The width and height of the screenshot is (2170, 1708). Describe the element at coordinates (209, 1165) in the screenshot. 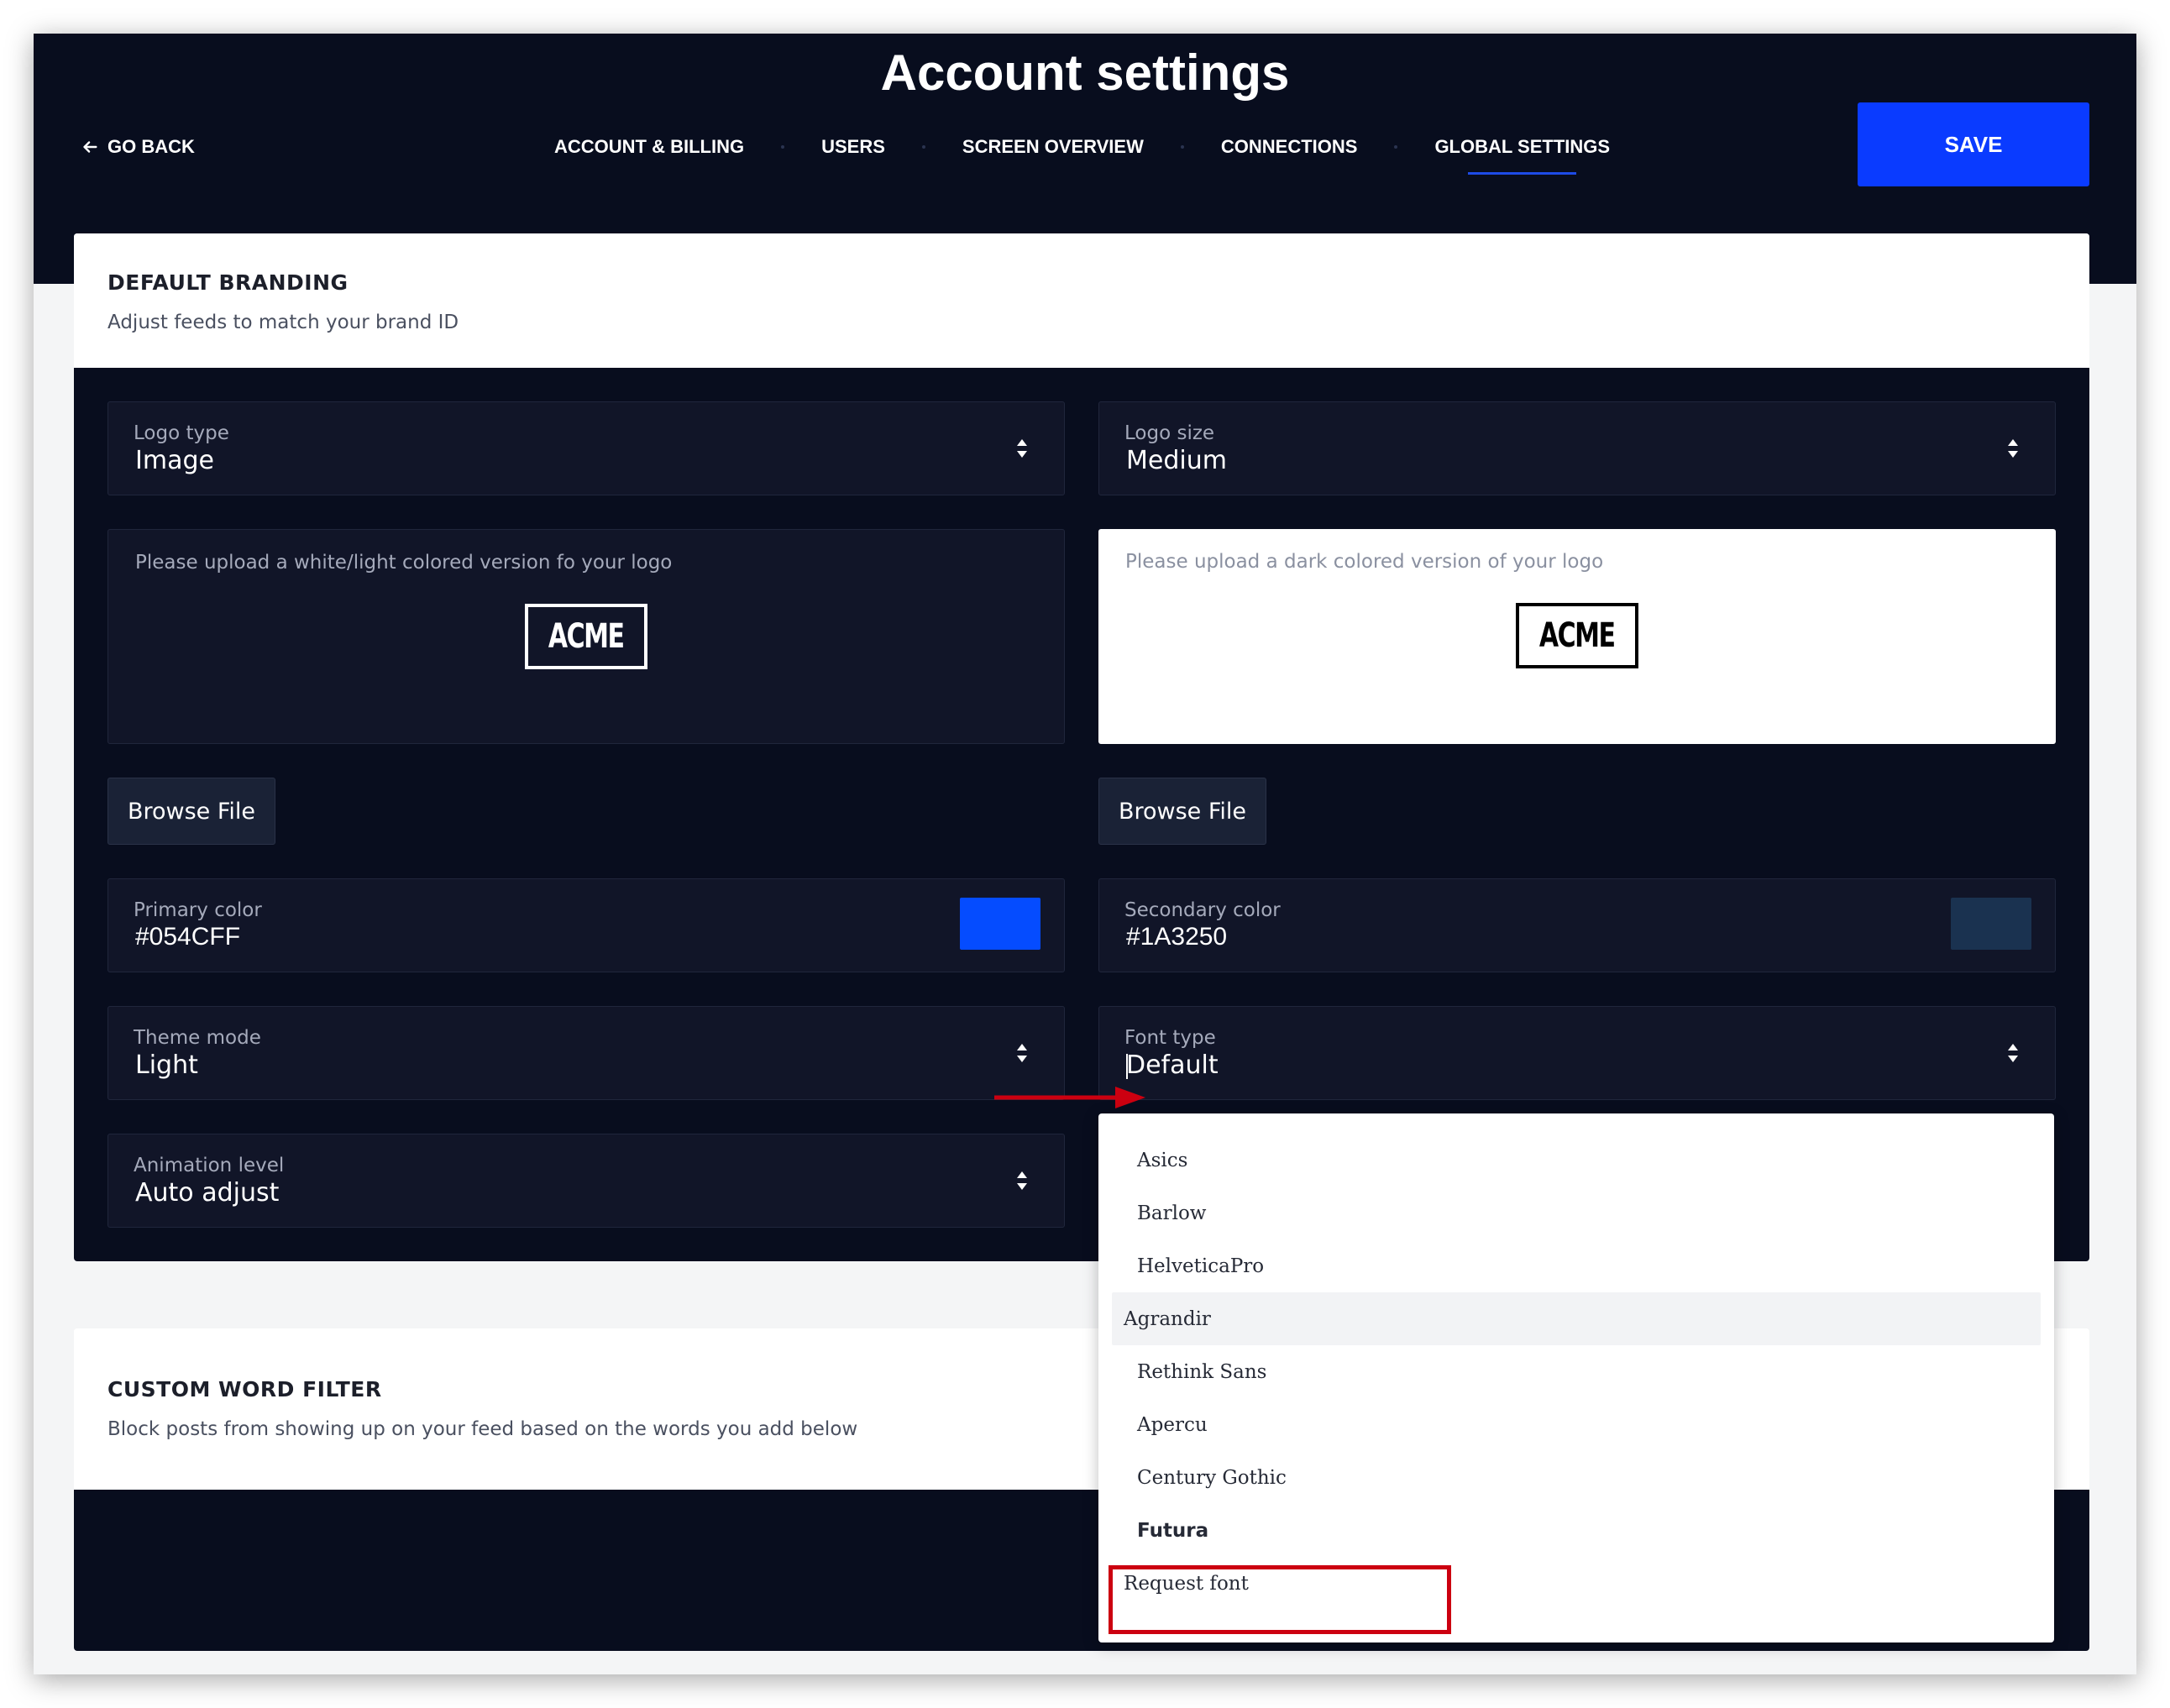

I see `field-label: Animation level` at that location.